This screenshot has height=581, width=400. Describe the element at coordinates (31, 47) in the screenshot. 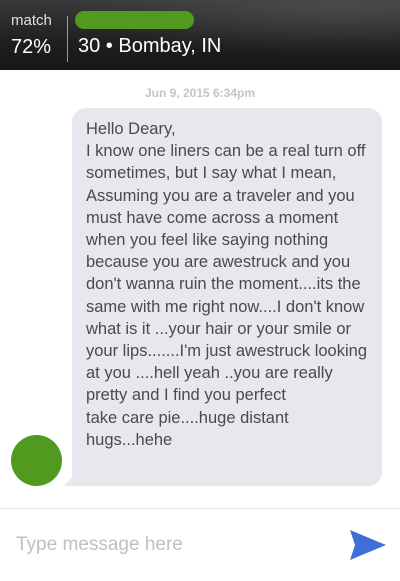

I see `match-percentage: 72%` at that location.